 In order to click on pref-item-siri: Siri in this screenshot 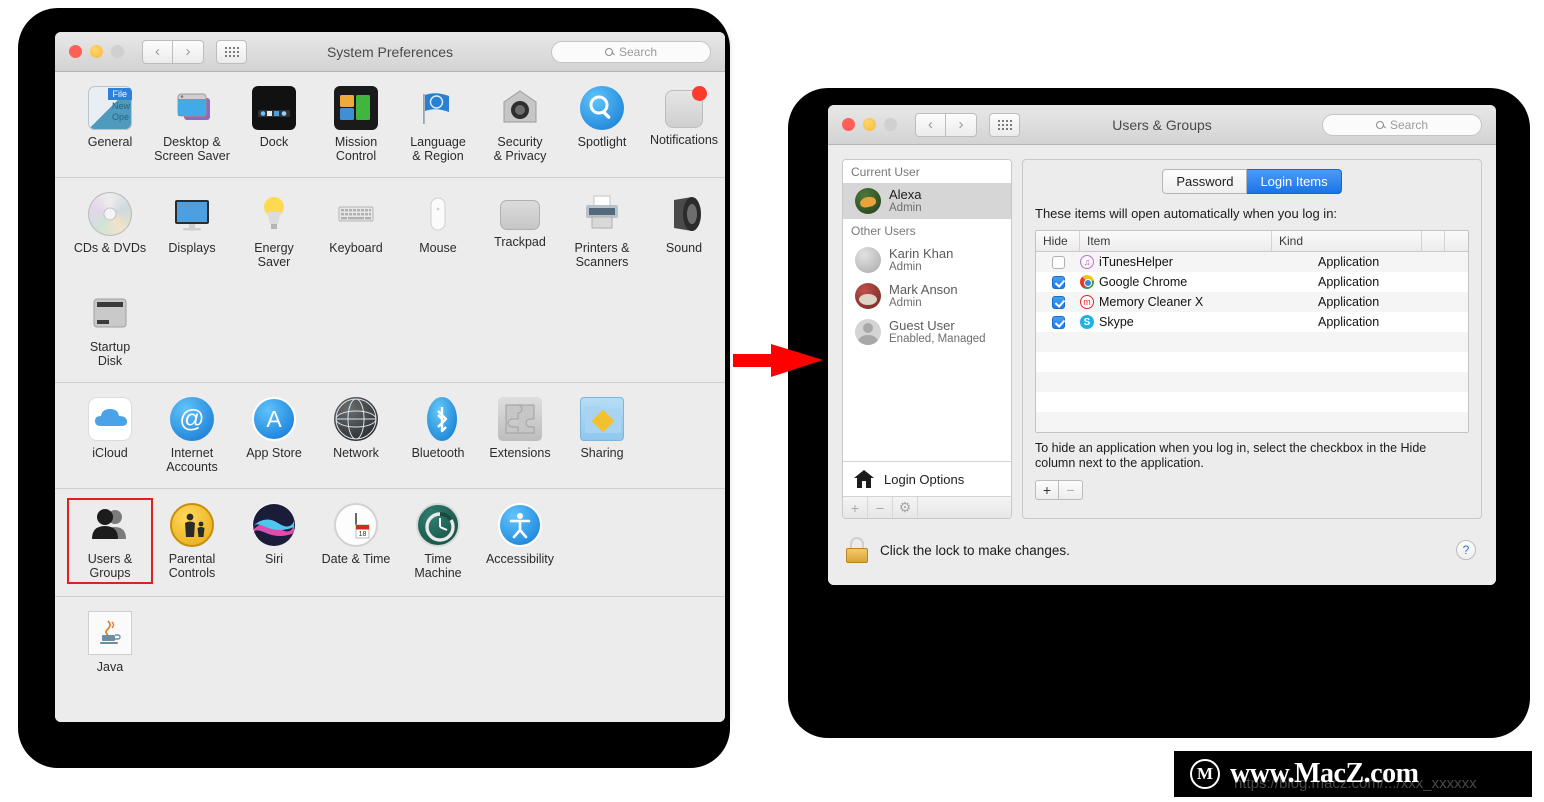, I will do `click(274, 542)`.